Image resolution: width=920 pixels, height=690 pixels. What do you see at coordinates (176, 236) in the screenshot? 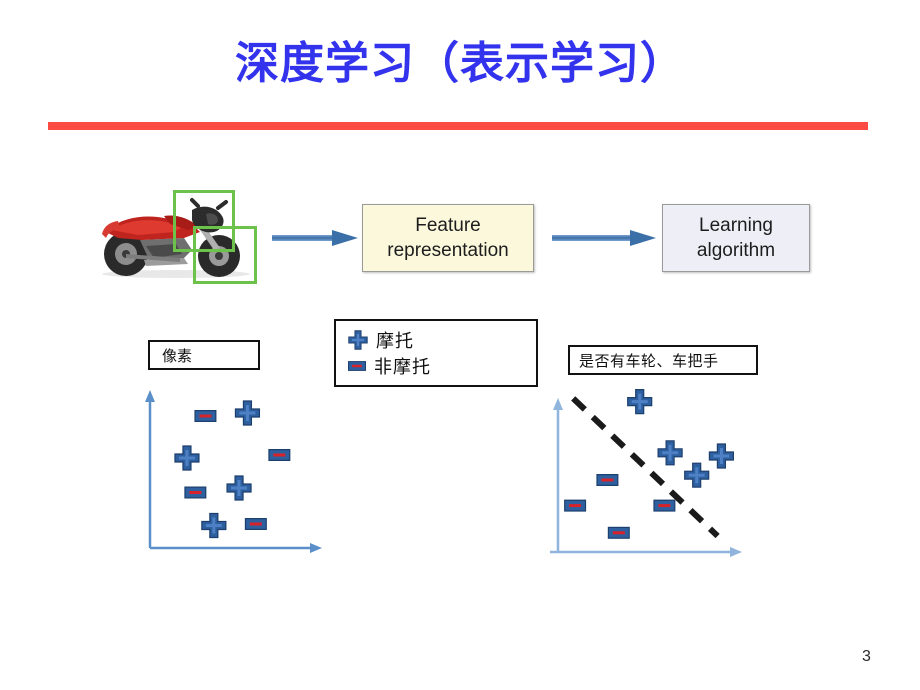
I see `motorcycle-photo` at bounding box center [176, 236].